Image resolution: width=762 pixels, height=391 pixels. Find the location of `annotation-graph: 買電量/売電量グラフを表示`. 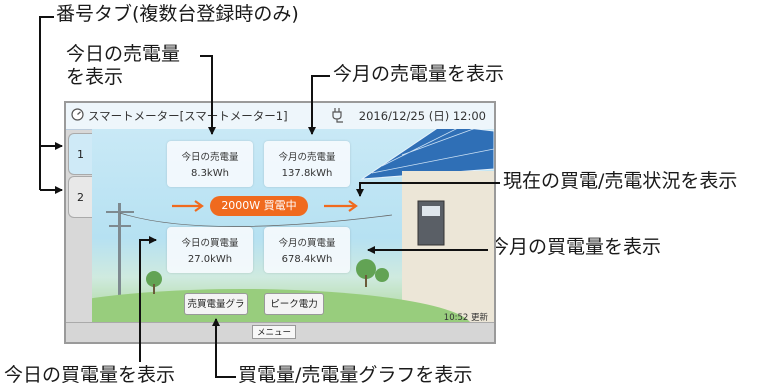

annotation-graph: 買電量/売電量グラフを表示 is located at coordinates (355, 375).